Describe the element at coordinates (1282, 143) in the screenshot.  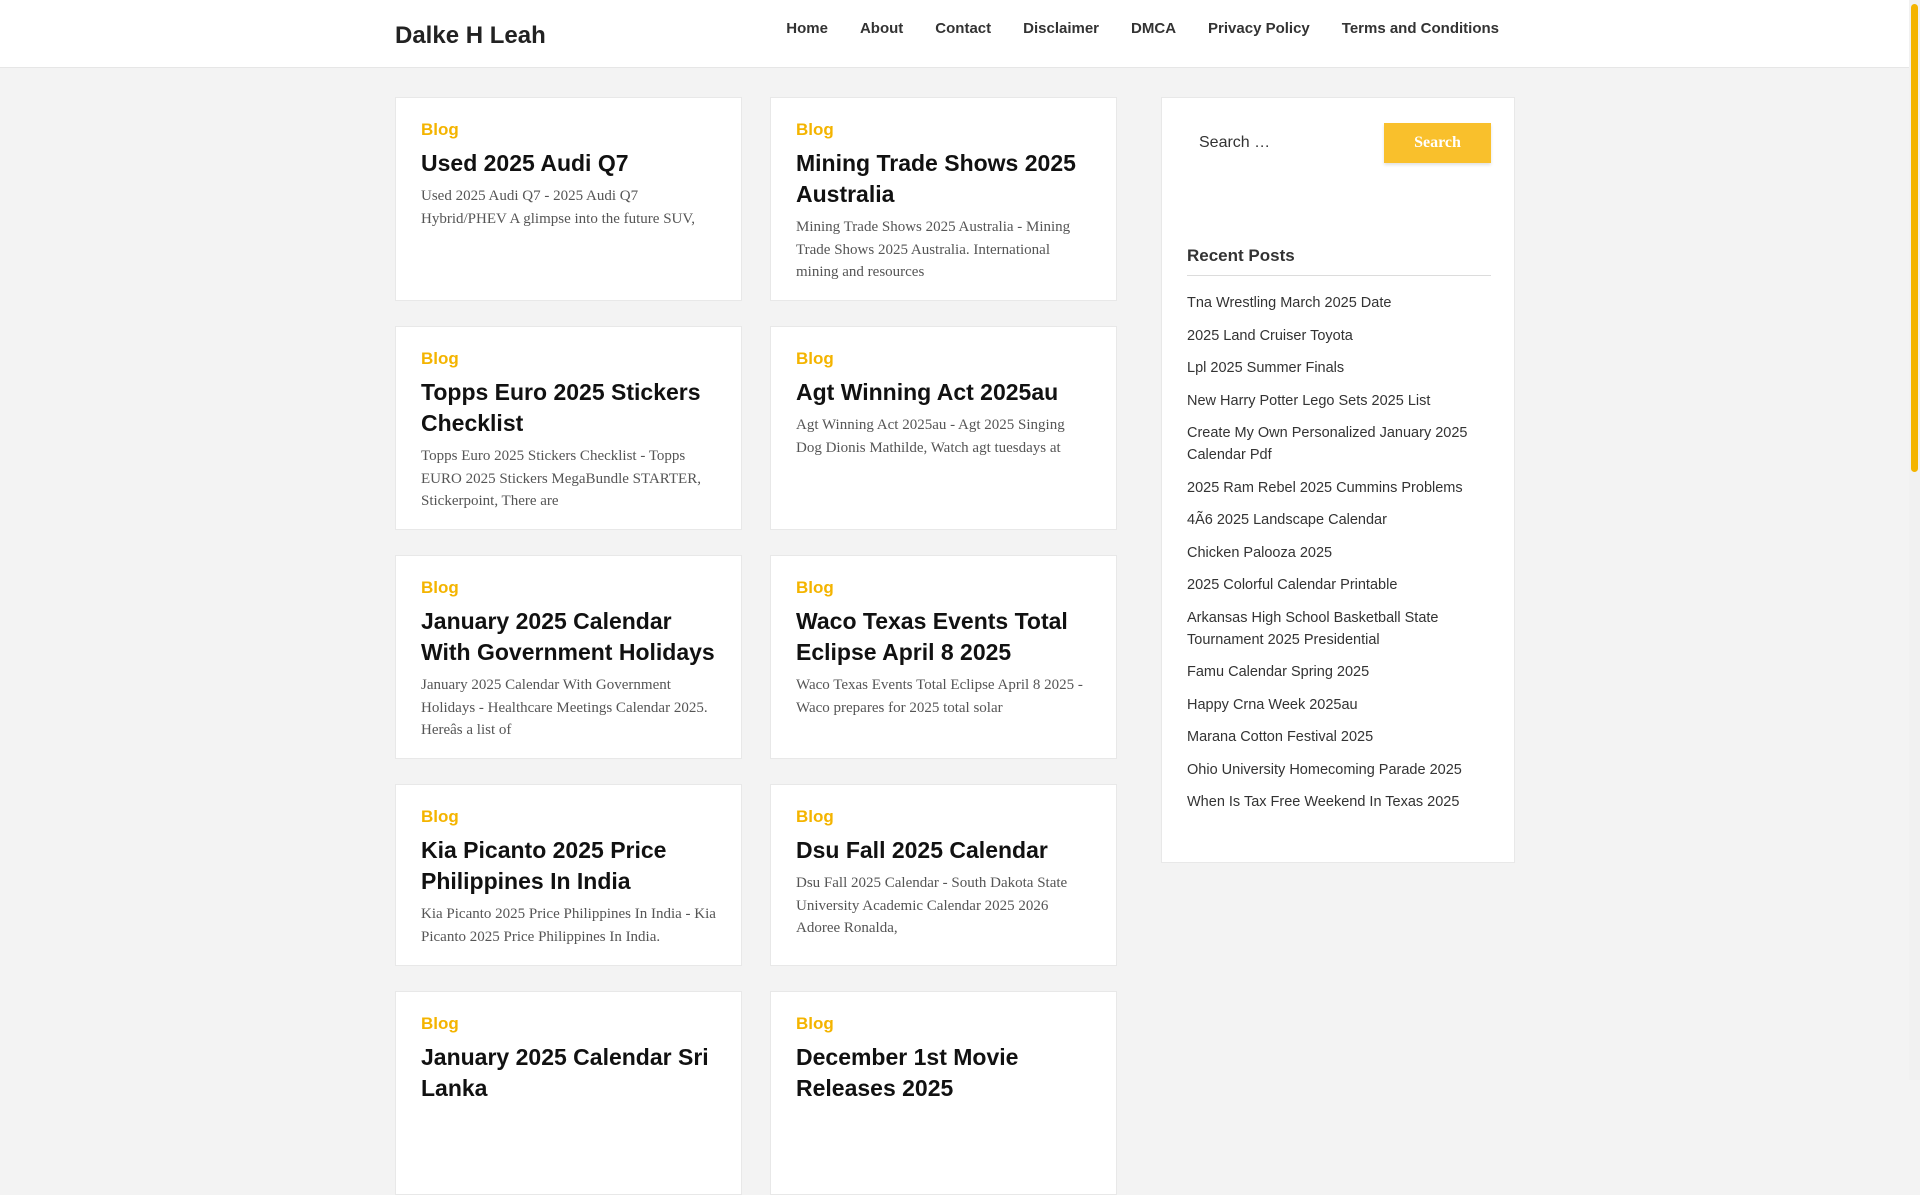
I see `search-input` at that location.